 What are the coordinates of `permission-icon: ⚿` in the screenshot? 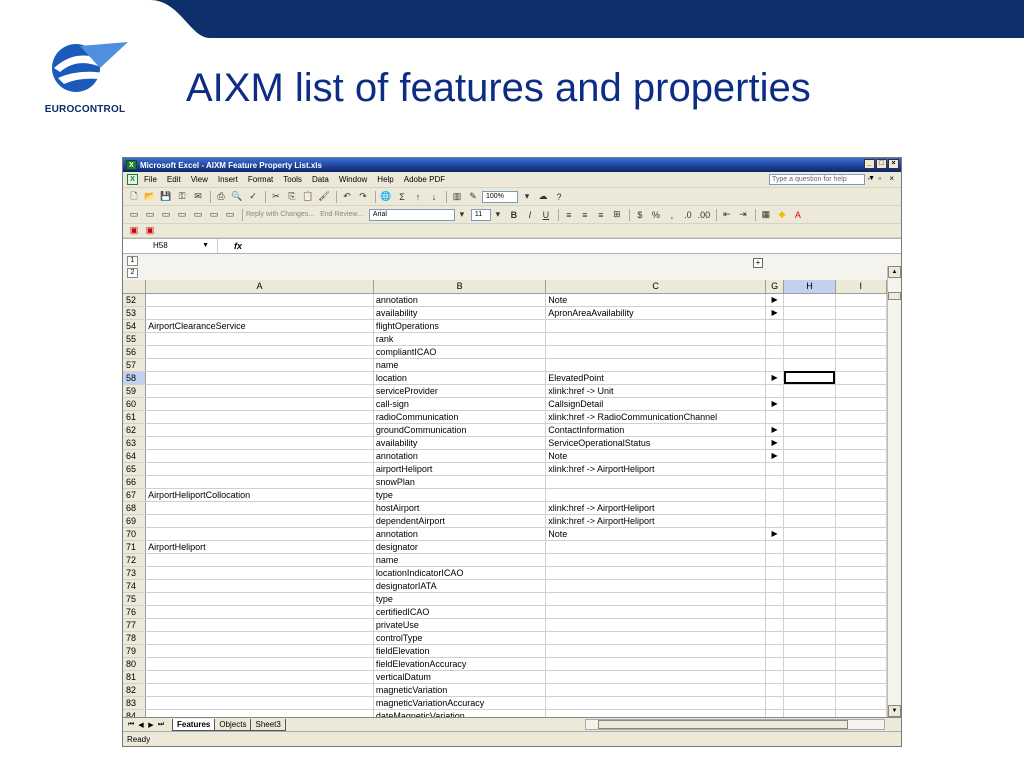 It's located at (182, 196).